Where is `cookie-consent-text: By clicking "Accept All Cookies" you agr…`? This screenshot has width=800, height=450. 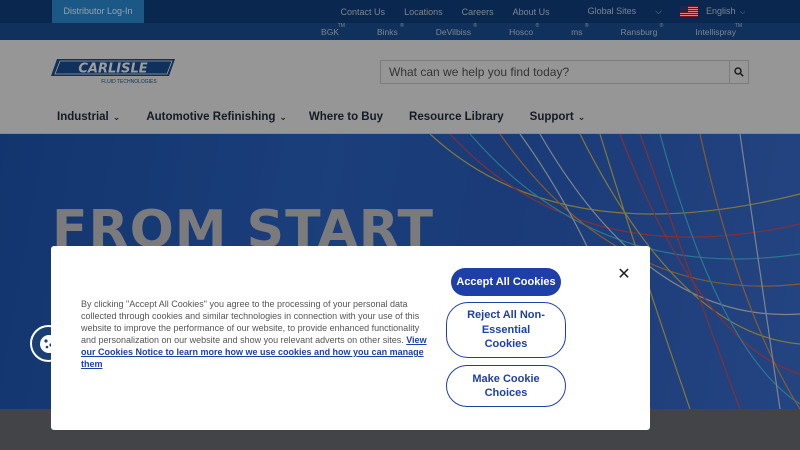 cookie-consent-text: By clicking "Accept All Cookies" you agr… is located at coordinates (258, 334).